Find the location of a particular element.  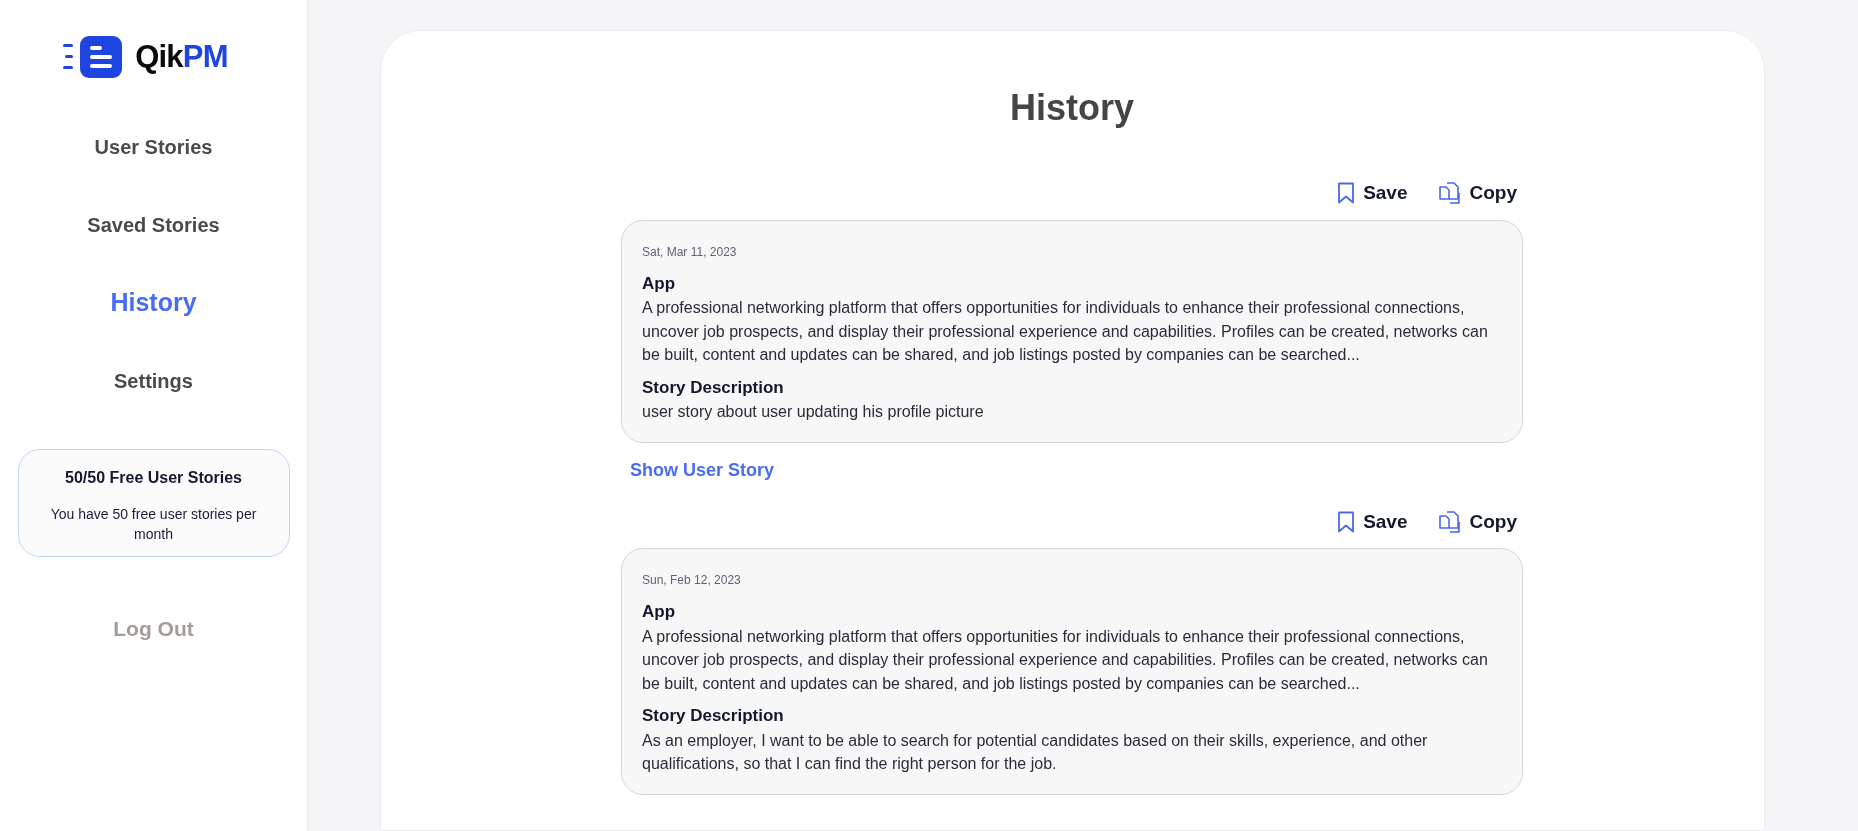

nav-link: Settings is located at coordinates (153, 380).